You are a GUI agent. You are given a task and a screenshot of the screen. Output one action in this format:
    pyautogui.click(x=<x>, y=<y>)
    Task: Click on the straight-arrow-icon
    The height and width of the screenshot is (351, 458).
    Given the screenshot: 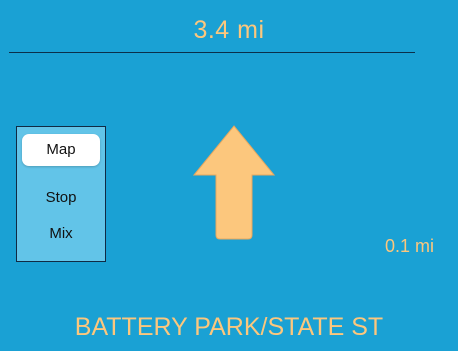 What is the action you would take?
    pyautogui.click(x=234, y=182)
    